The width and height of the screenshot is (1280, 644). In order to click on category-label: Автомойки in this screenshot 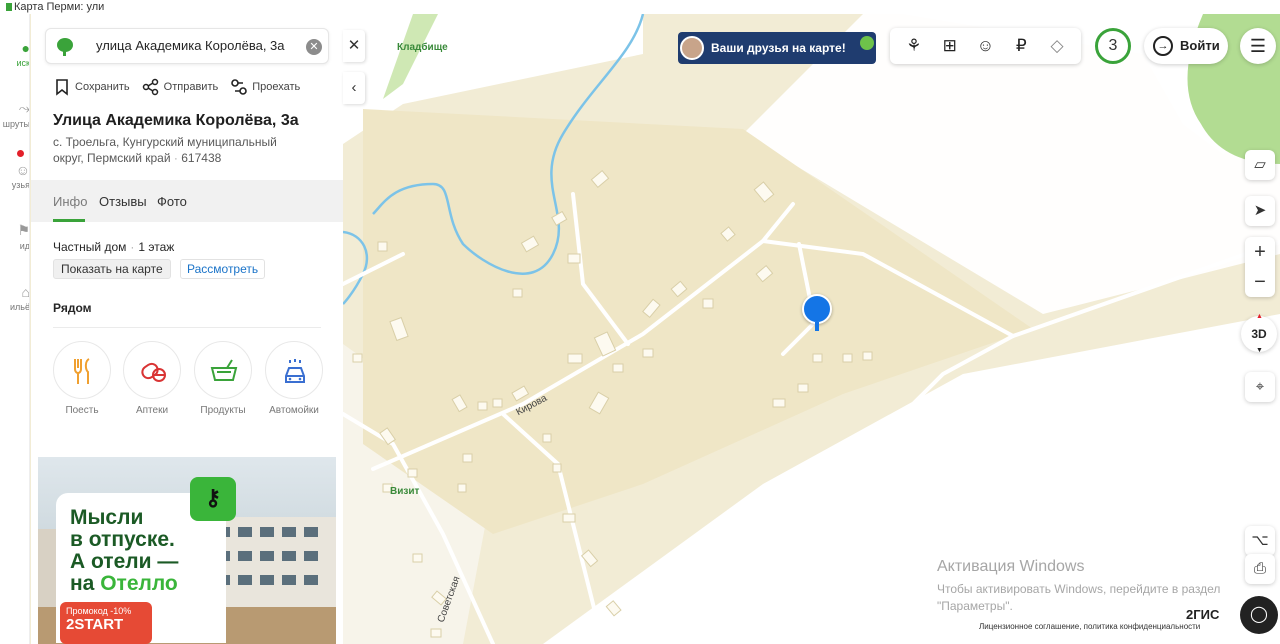, I will do `click(294, 410)`.